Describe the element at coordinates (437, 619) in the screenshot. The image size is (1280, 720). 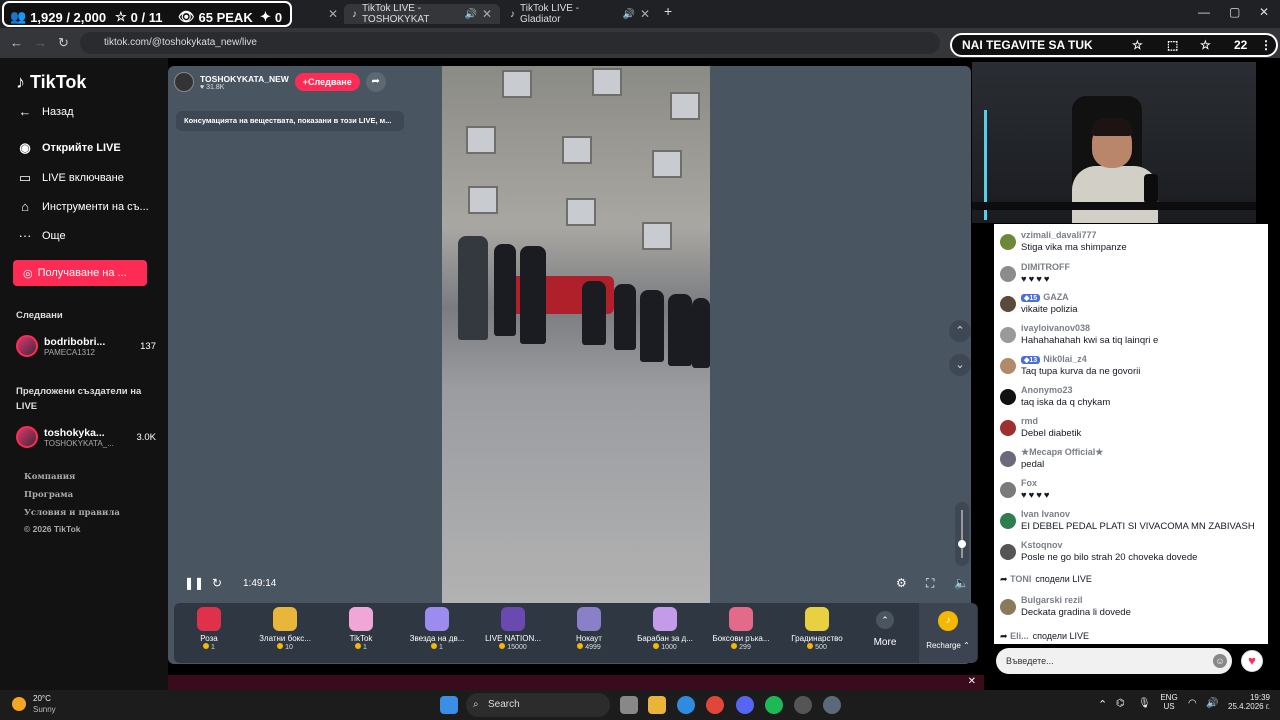
I see `star-gift-icon` at that location.